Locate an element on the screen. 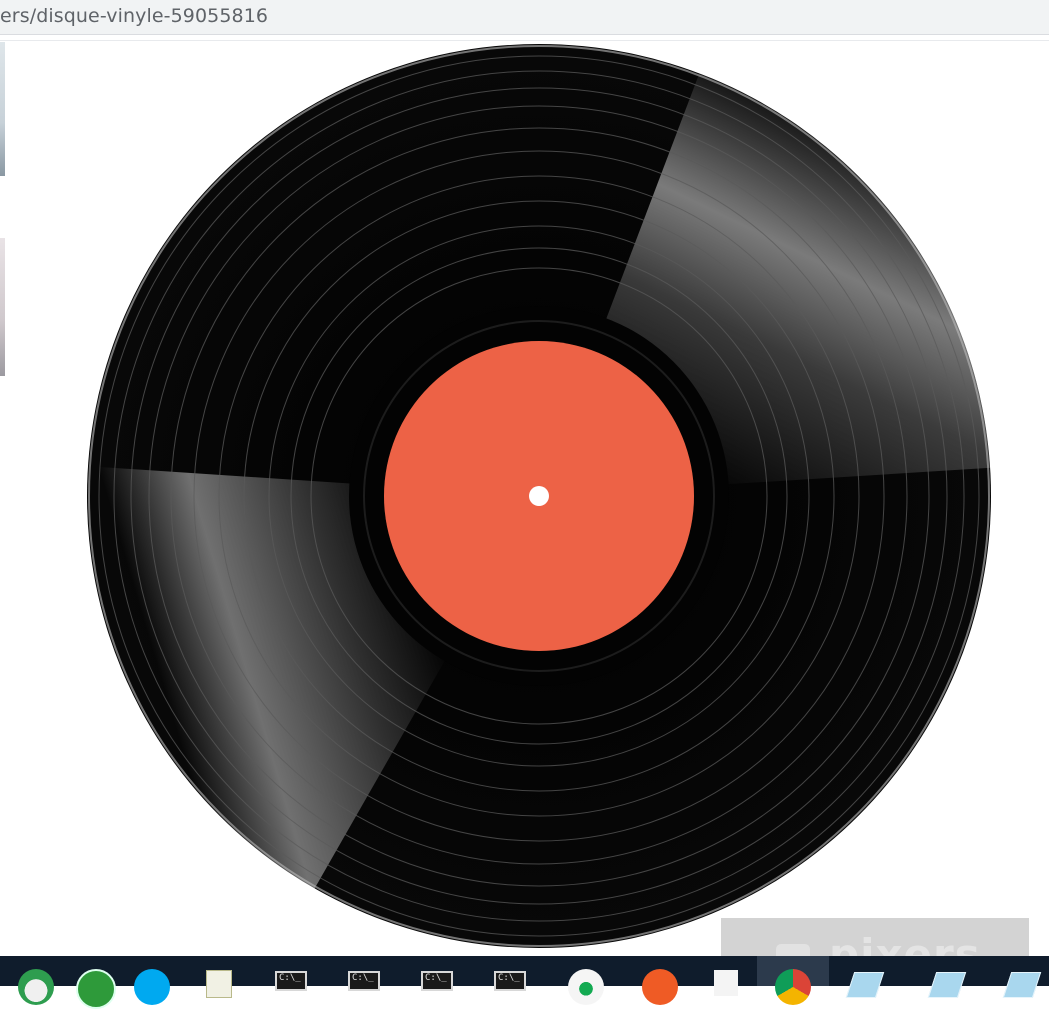 The image size is (1049, 1009). taskbar-cmd-3: C:\_ is located at coordinates (436, 973).